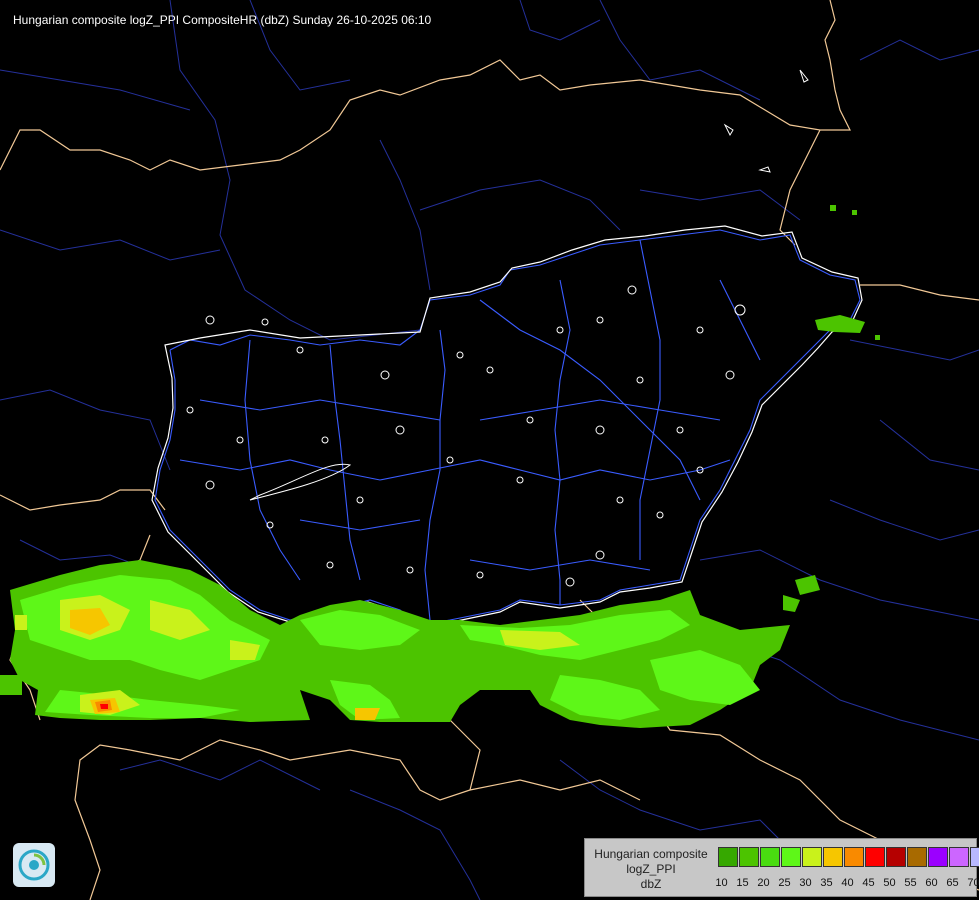  Describe the element at coordinates (805, 883) in the screenshot. I see `legend-label: 30` at that location.